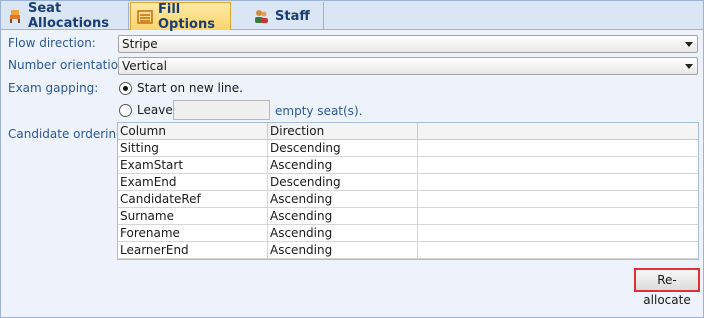  I want to click on column-cell: LearnerEnd, so click(193, 250).